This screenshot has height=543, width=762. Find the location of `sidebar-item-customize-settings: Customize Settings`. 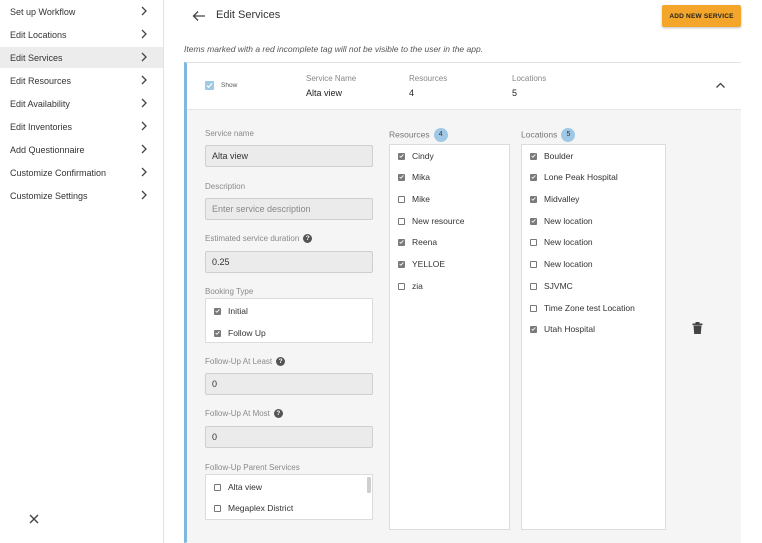

sidebar-item-customize-settings: Customize Settings is located at coordinates (81, 195).